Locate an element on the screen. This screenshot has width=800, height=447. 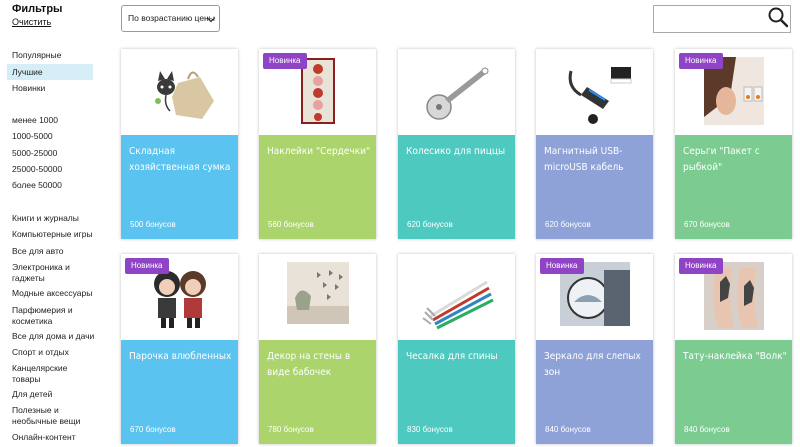
product-name: Серьги "Пакет с рыбкой" is located at coordinates (721, 159).